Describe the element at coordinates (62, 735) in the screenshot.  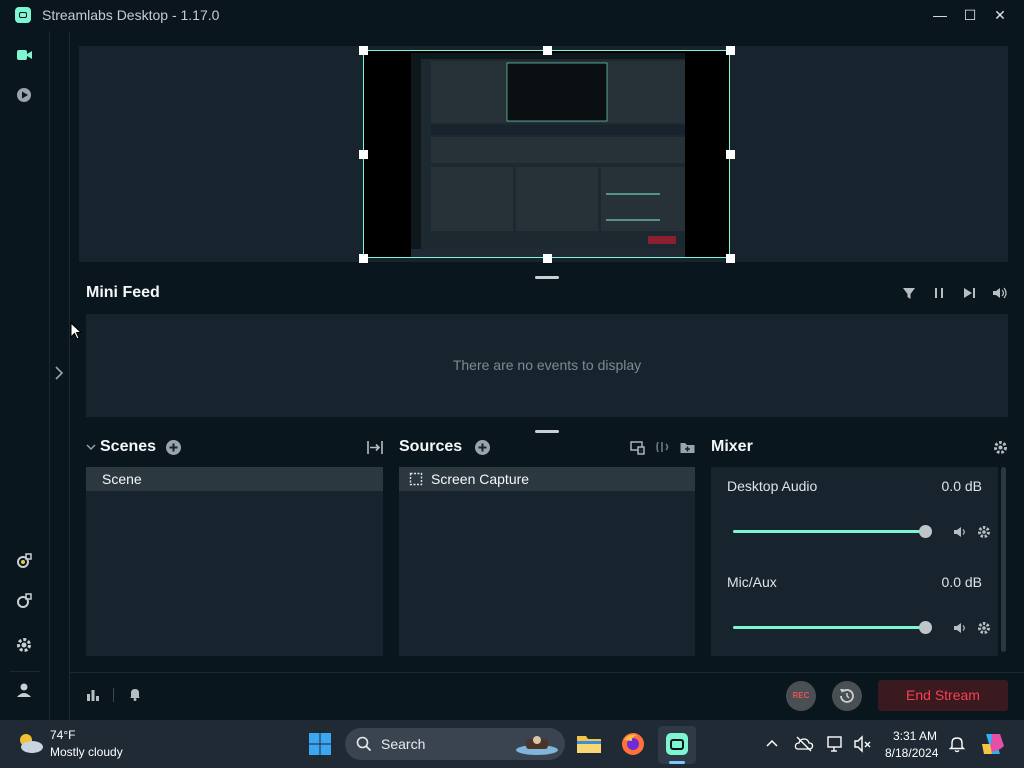
I see `weather-temperature: 74°F` at that location.